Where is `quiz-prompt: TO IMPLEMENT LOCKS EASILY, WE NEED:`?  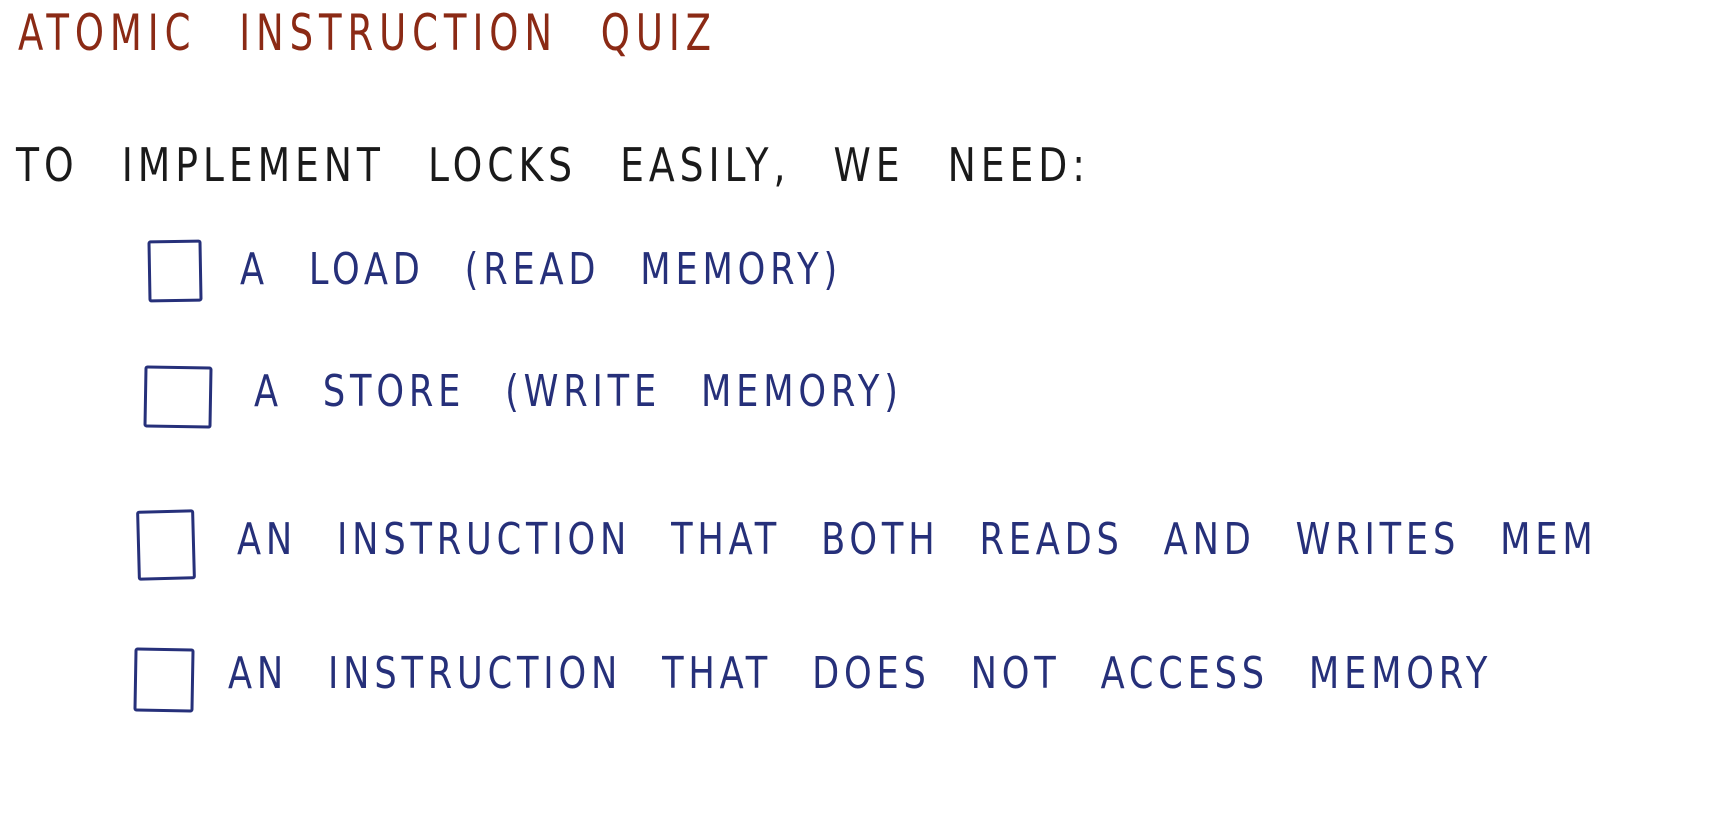 quiz-prompt: TO IMPLEMENT LOCKS EASILY, WE NEED: is located at coordinates (553, 165).